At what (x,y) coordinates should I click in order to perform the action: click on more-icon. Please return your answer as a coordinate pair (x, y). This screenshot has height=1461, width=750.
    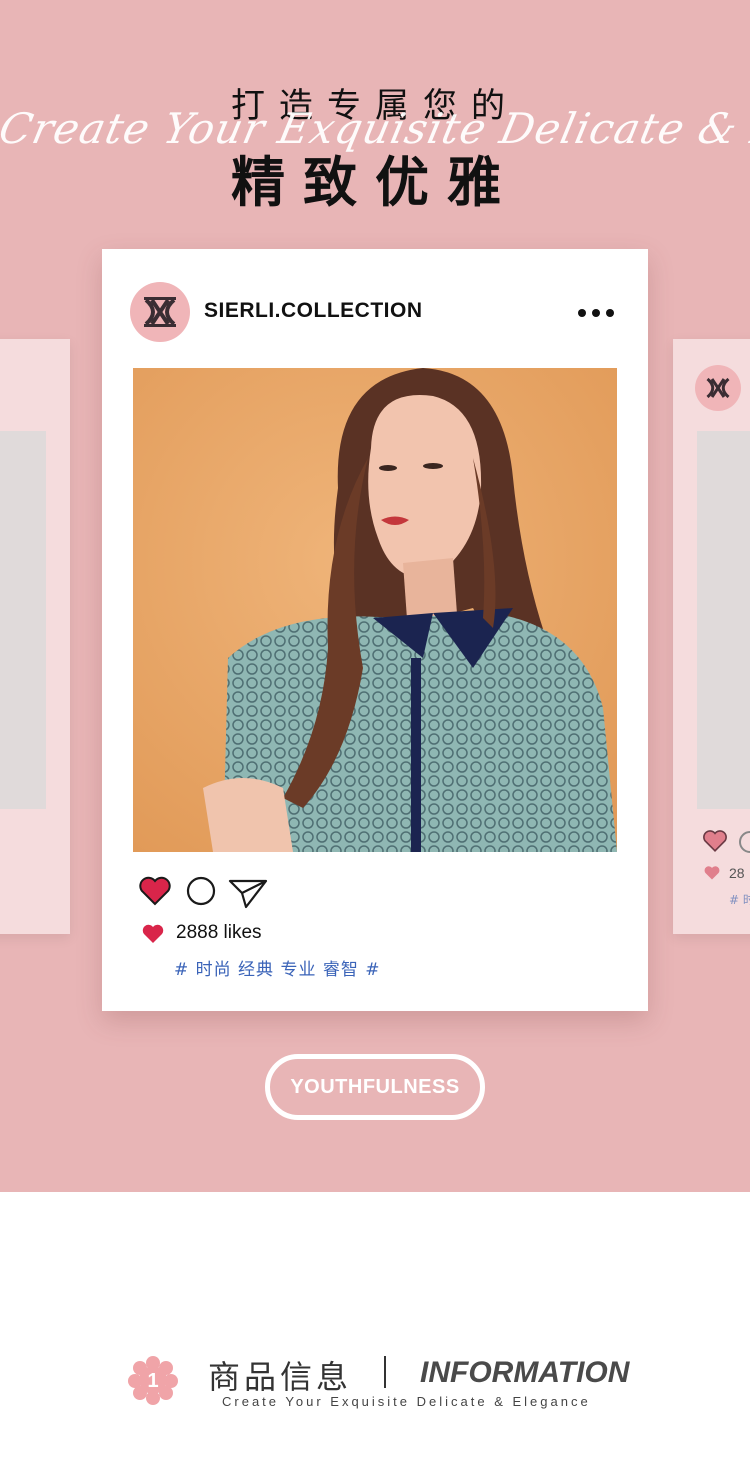
    Looking at the image, I should click on (596, 313).